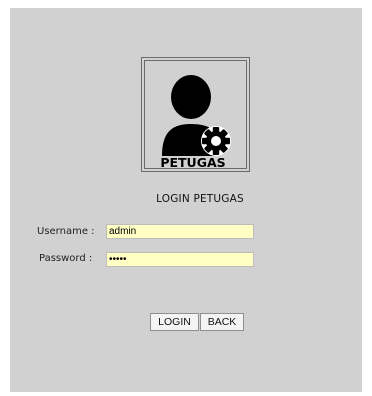 This screenshot has height=396, width=372. I want to click on petugas-logo: PETUGAS, so click(195, 114).